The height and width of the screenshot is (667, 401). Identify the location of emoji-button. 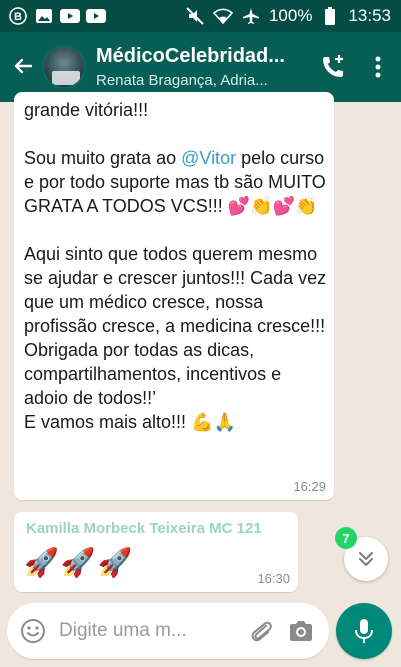
(33, 631).